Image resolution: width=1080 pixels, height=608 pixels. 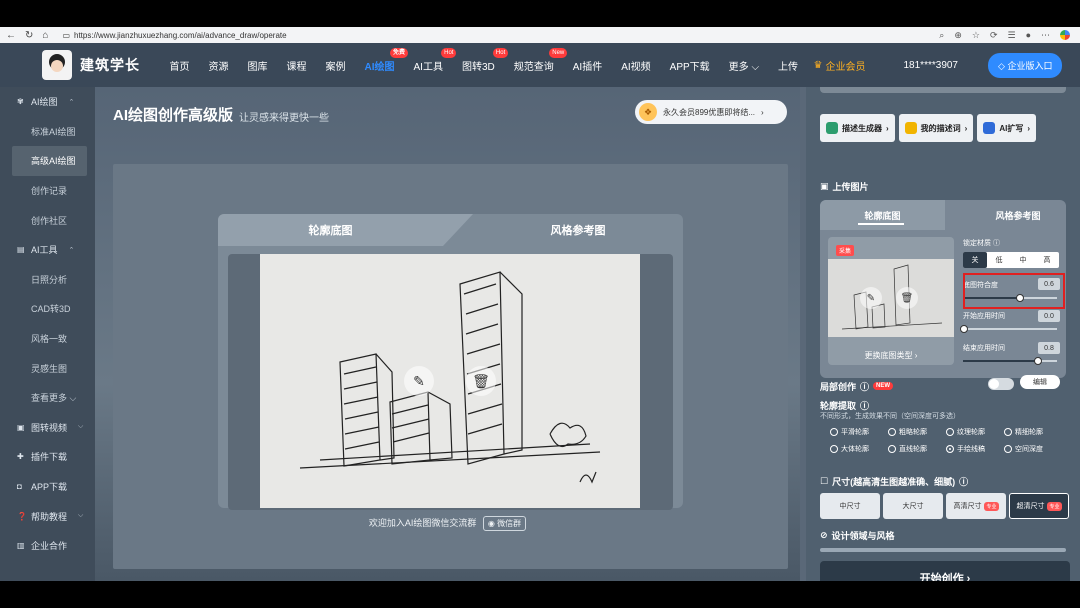 What do you see at coordinates (47, 339) in the screenshot?
I see `sidebar-item: 风格一致` at bounding box center [47, 339].